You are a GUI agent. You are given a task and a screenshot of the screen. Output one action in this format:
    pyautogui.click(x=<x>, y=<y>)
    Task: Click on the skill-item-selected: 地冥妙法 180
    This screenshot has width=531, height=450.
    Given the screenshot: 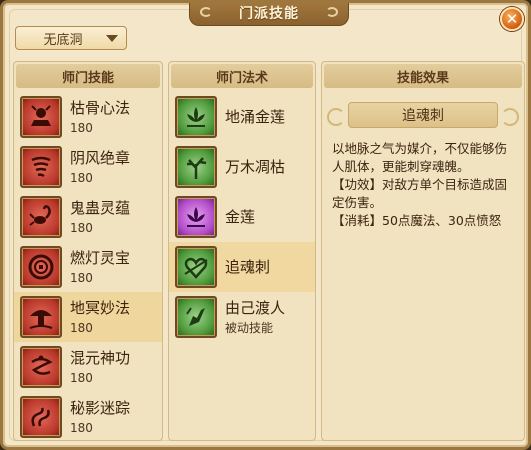 What is the action you would take?
    pyautogui.click(x=88, y=317)
    